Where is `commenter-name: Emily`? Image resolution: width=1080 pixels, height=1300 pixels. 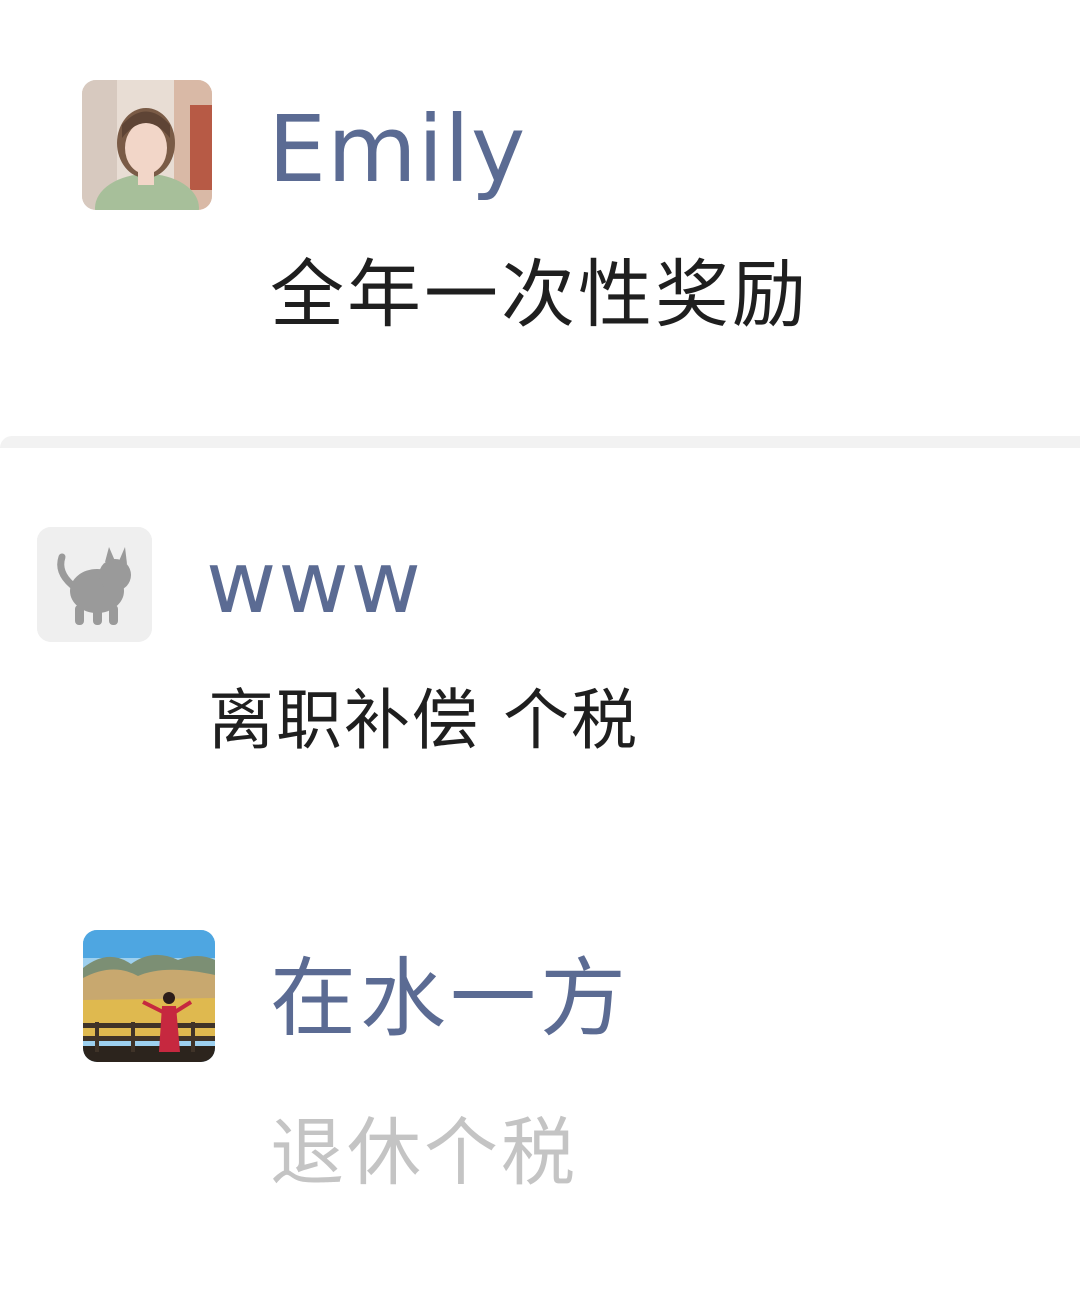 commenter-name: Emily is located at coordinates (397, 150).